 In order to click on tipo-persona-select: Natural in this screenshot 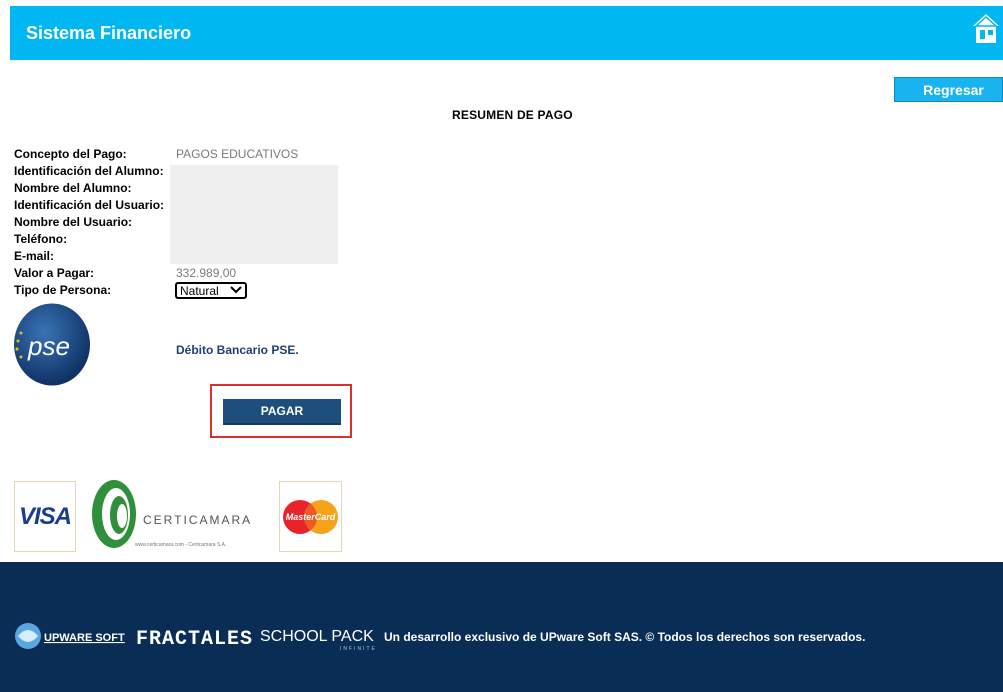, I will do `click(211, 290)`.